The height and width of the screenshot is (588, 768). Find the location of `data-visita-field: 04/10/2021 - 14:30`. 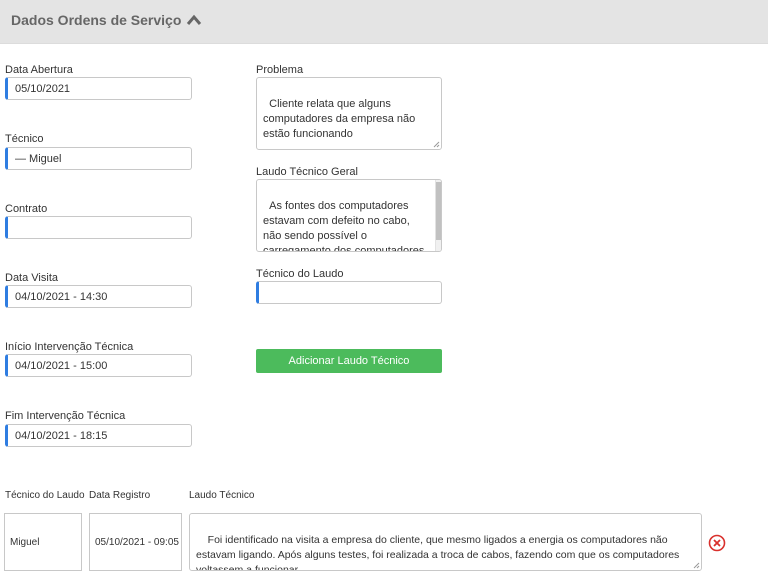

data-visita-field: 04/10/2021 - 14:30 is located at coordinates (98, 296).